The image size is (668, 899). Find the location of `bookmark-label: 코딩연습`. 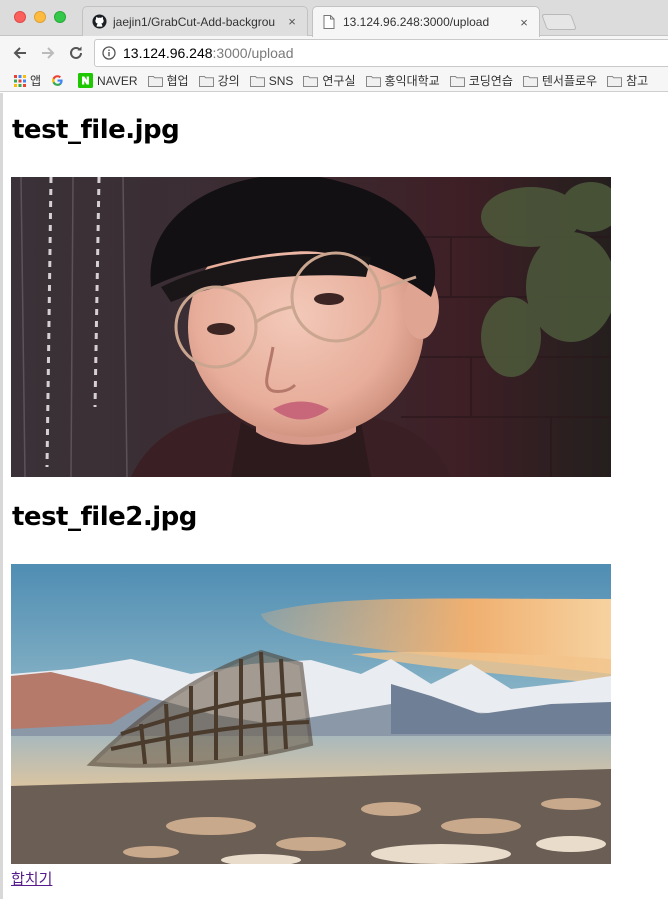

bookmark-label: 코딩연습 is located at coordinates (490, 81).